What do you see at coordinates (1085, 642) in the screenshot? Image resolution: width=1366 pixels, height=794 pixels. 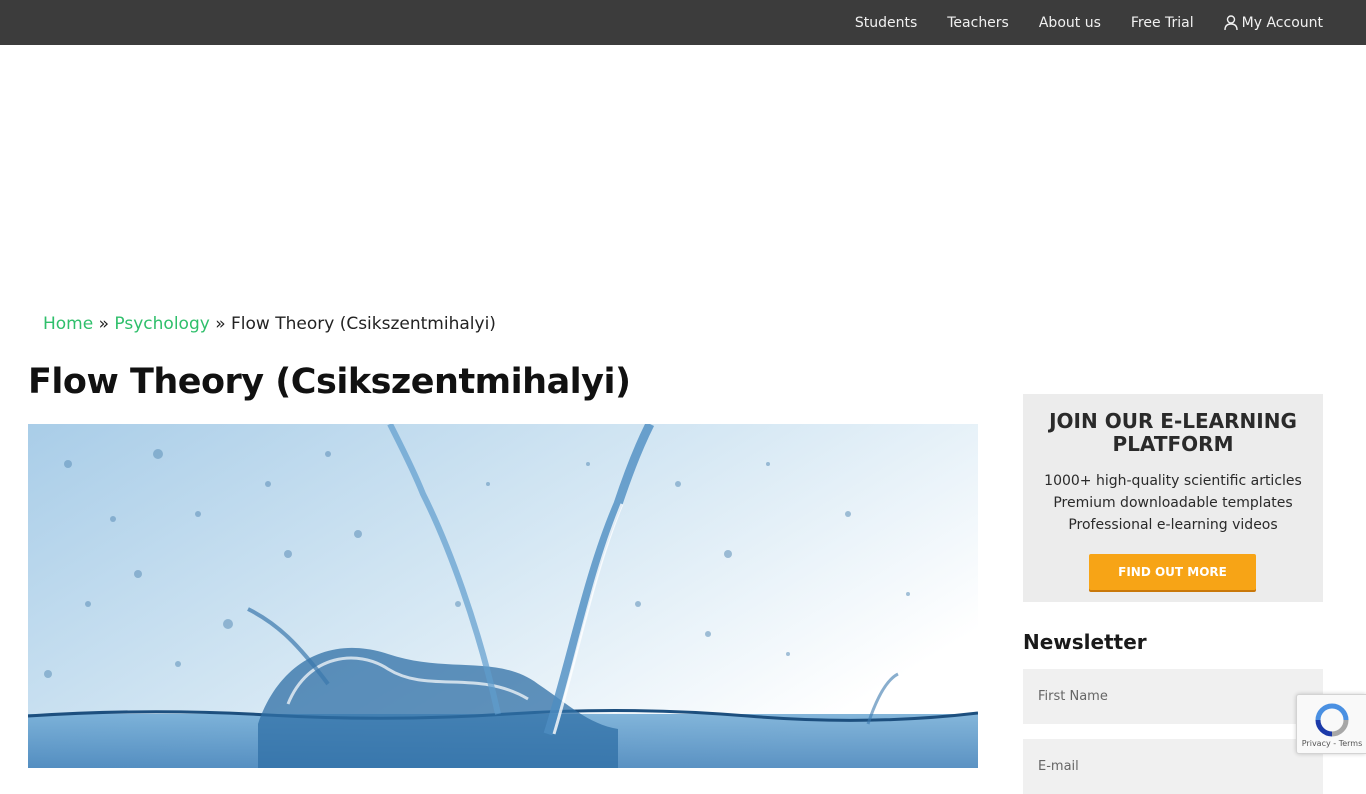 I see `newsletter-title: Newsletter` at bounding box center [1085, 642].